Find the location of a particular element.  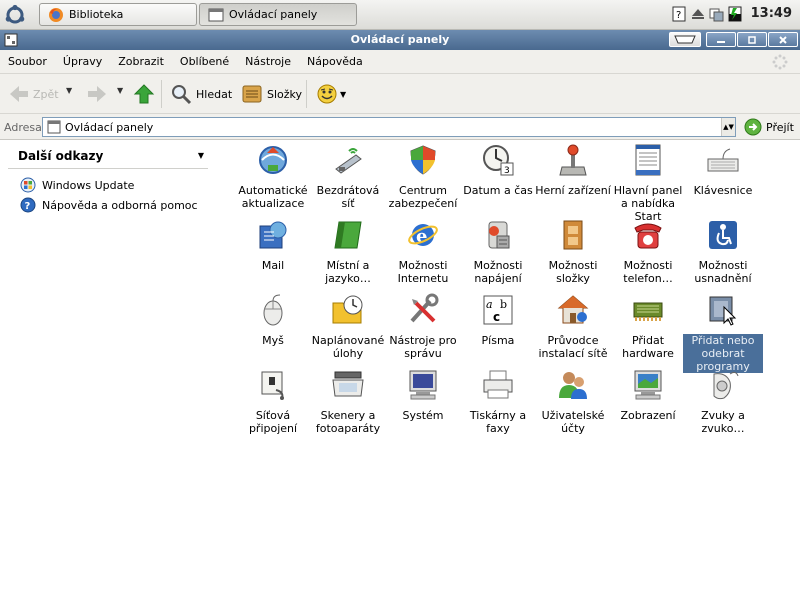

maximize-button is located at coordinates (752, 39).